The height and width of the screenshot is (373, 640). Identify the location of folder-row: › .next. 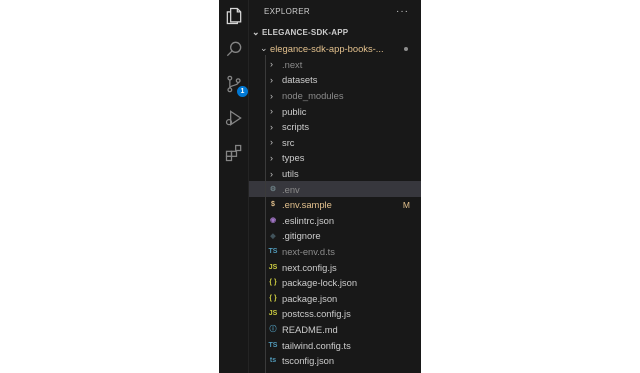
(335, 65).